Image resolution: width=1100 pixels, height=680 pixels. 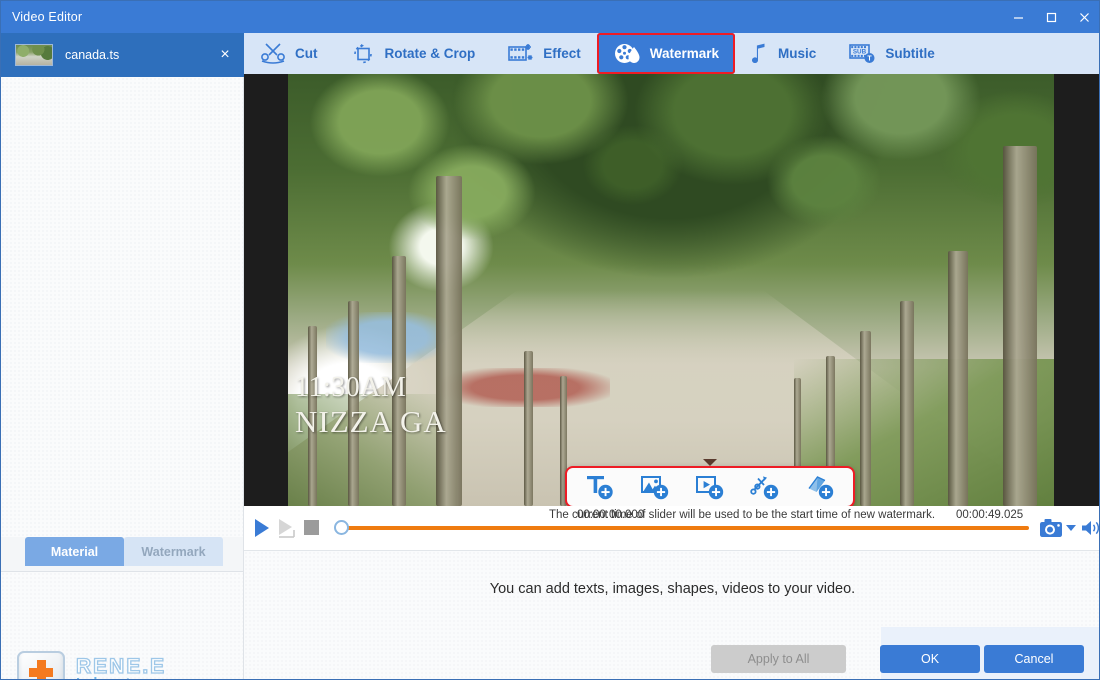 What do you see at coordinates (1071, 528) in the screenshot?
I see `snapshot-dropdown-caret-icon` at bounding box center [1071, 528].